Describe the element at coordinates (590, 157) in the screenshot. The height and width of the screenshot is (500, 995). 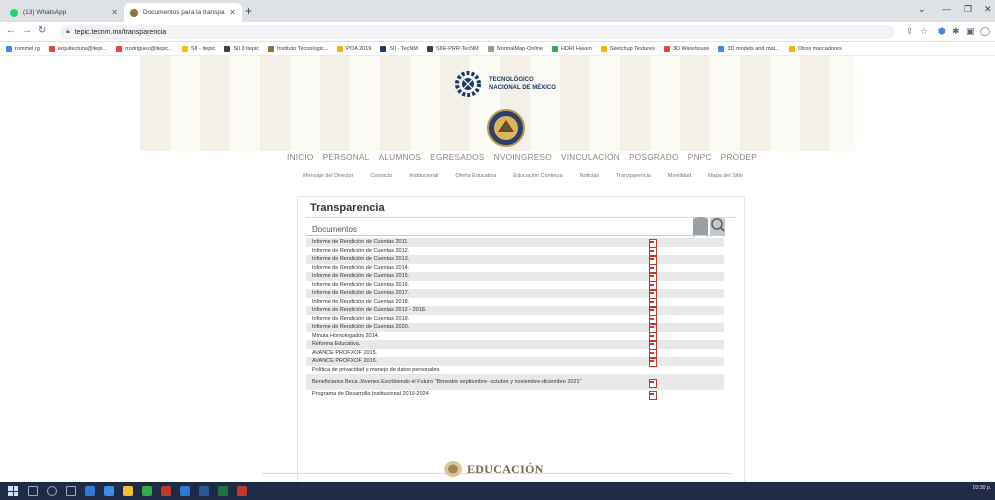
I see `nav-item-vinculación: VINCULACIÓN` at that location.